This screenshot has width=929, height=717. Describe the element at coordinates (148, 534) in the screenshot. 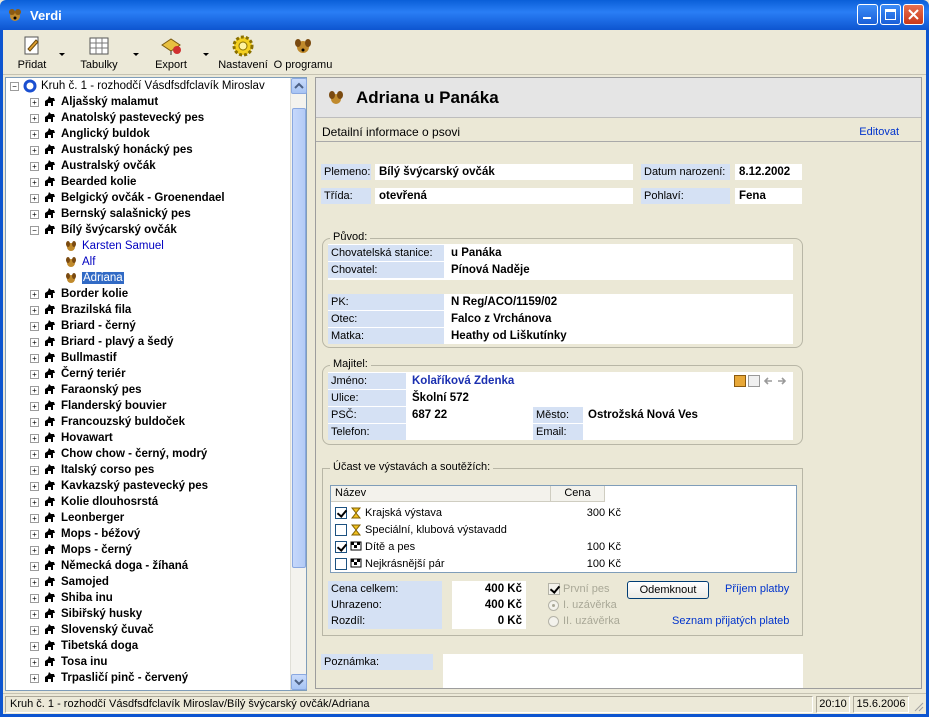

I see `tree-item-breed: + Mops - béžový` at that location.